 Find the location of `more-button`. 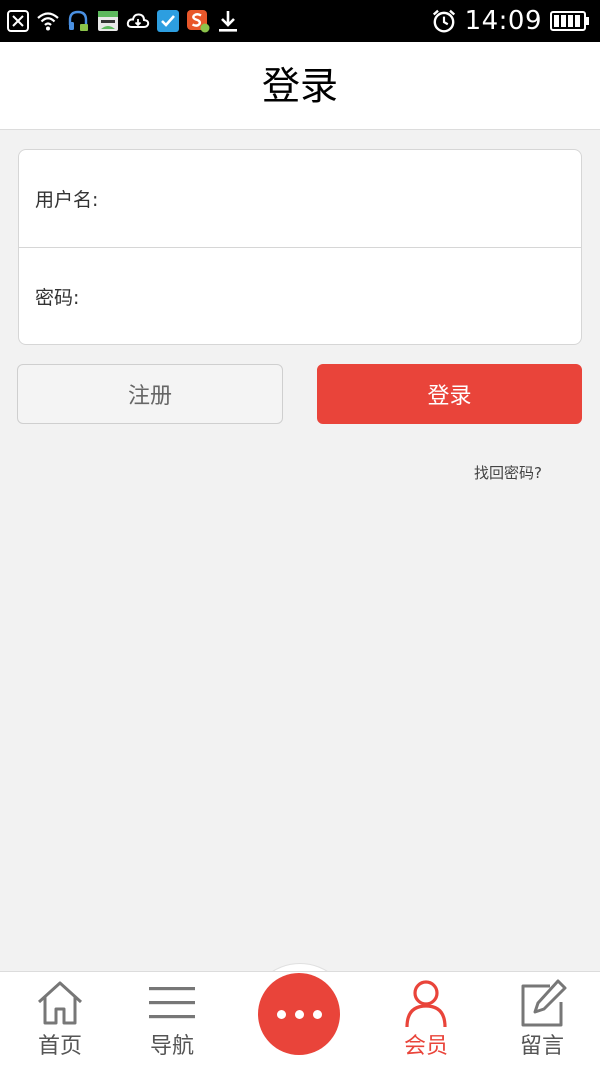

more-button is located at coordinates (299, 1014).